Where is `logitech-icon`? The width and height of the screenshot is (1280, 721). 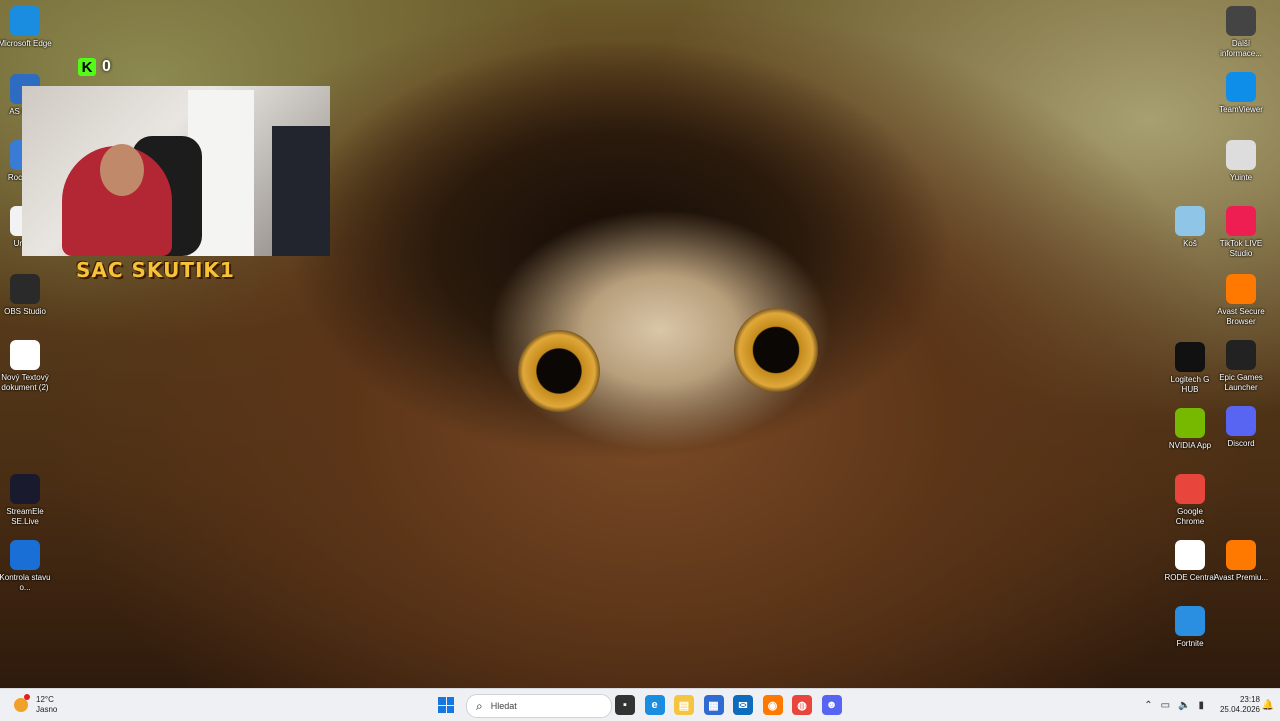
logitech-icon is located at coordinates (1190, 357).